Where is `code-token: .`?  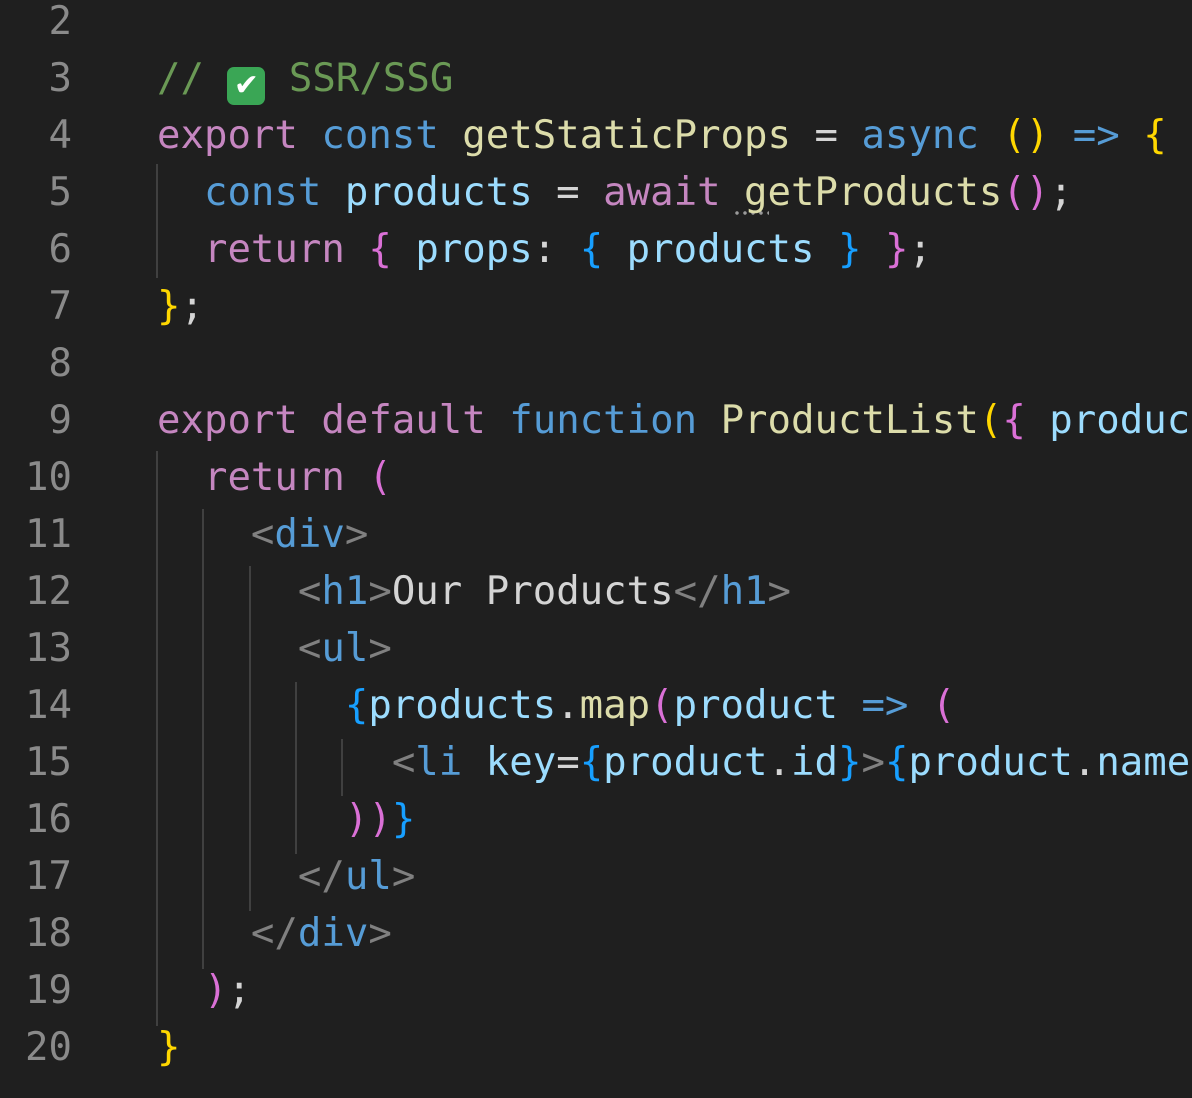
code-token: . is located at coordinates (568, 705).